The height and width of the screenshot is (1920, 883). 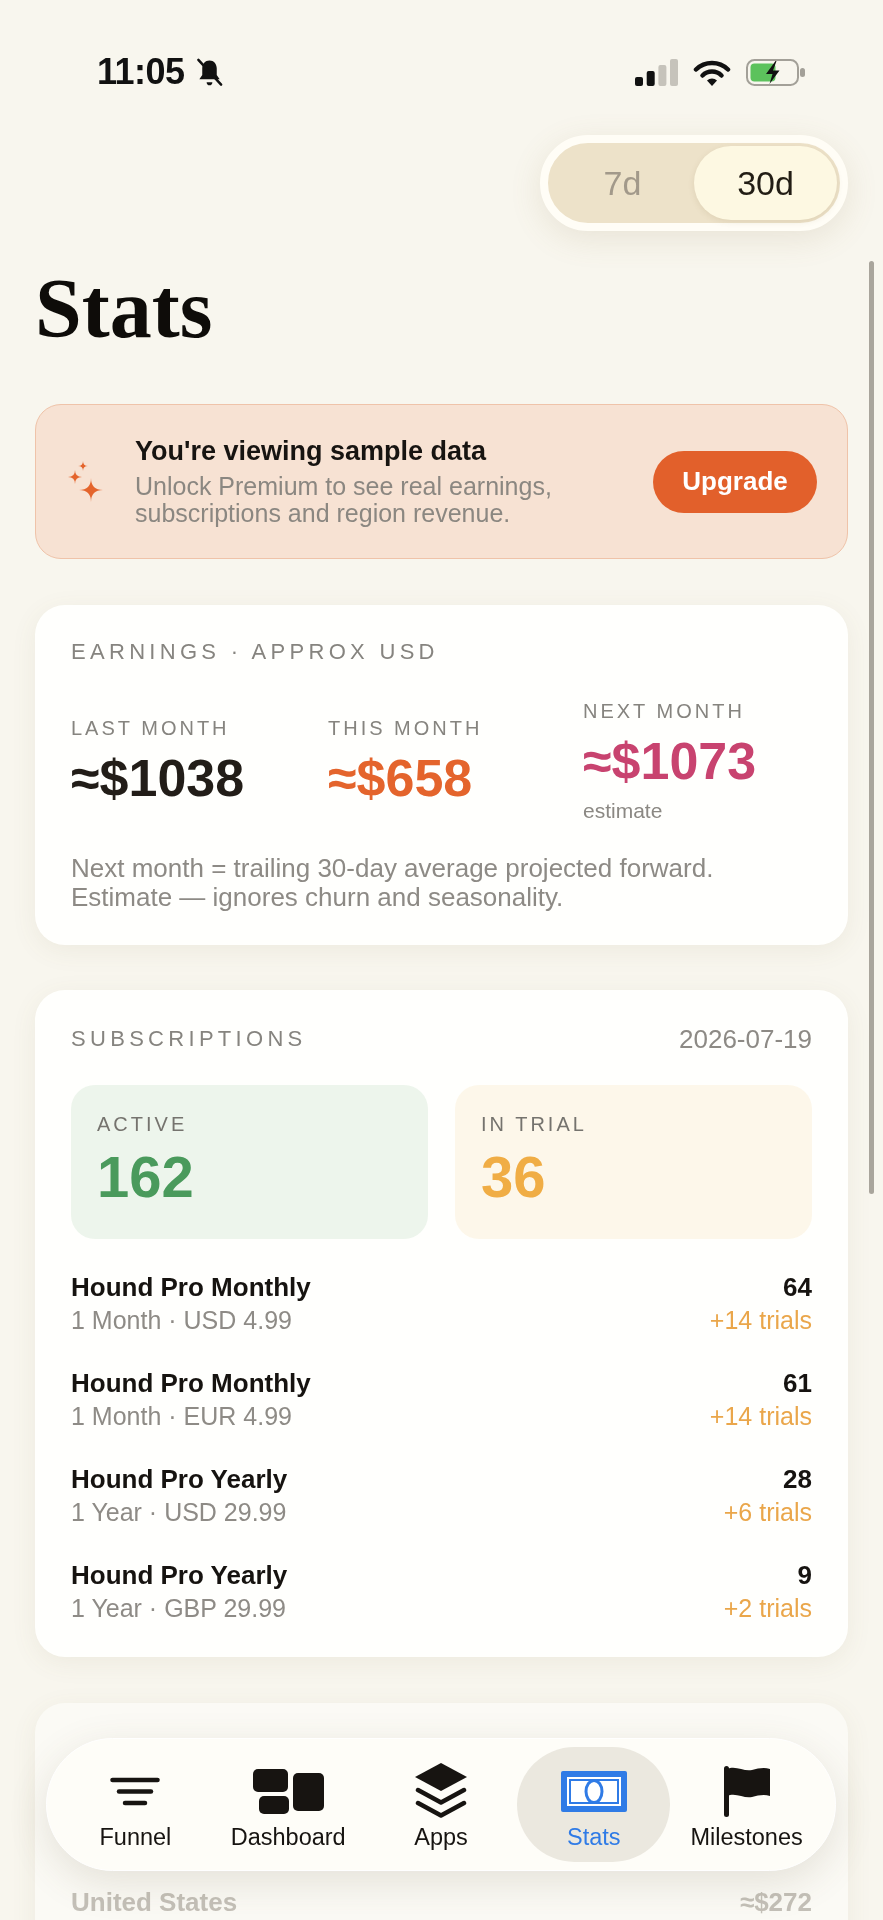 What do you see at coordinates (534, 1124) in the screenshot?
I see `tile-label: IN TRIAL` at bounding box center [534, 1124].